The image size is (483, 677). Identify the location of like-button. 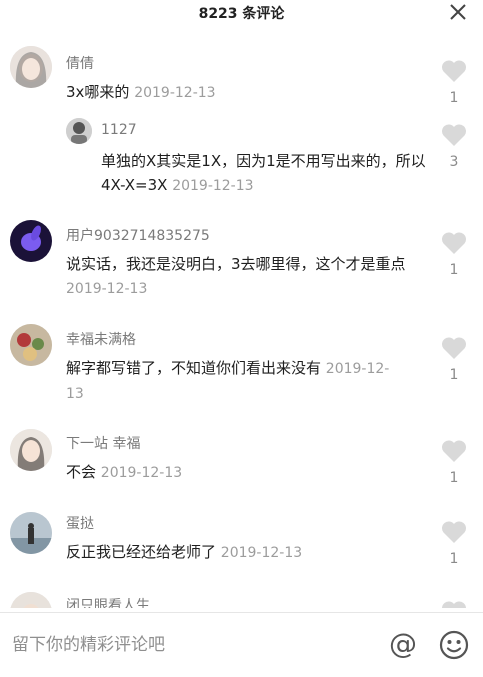
(454, 604).